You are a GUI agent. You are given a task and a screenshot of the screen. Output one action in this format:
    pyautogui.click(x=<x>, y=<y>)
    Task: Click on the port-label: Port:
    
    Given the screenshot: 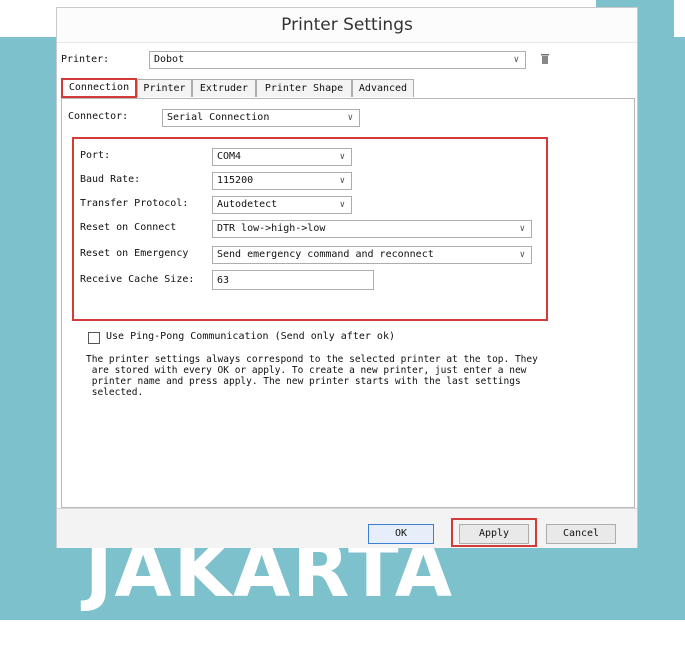 What is the action you would take?
    pyautogui.click(x=95, y=155)
    